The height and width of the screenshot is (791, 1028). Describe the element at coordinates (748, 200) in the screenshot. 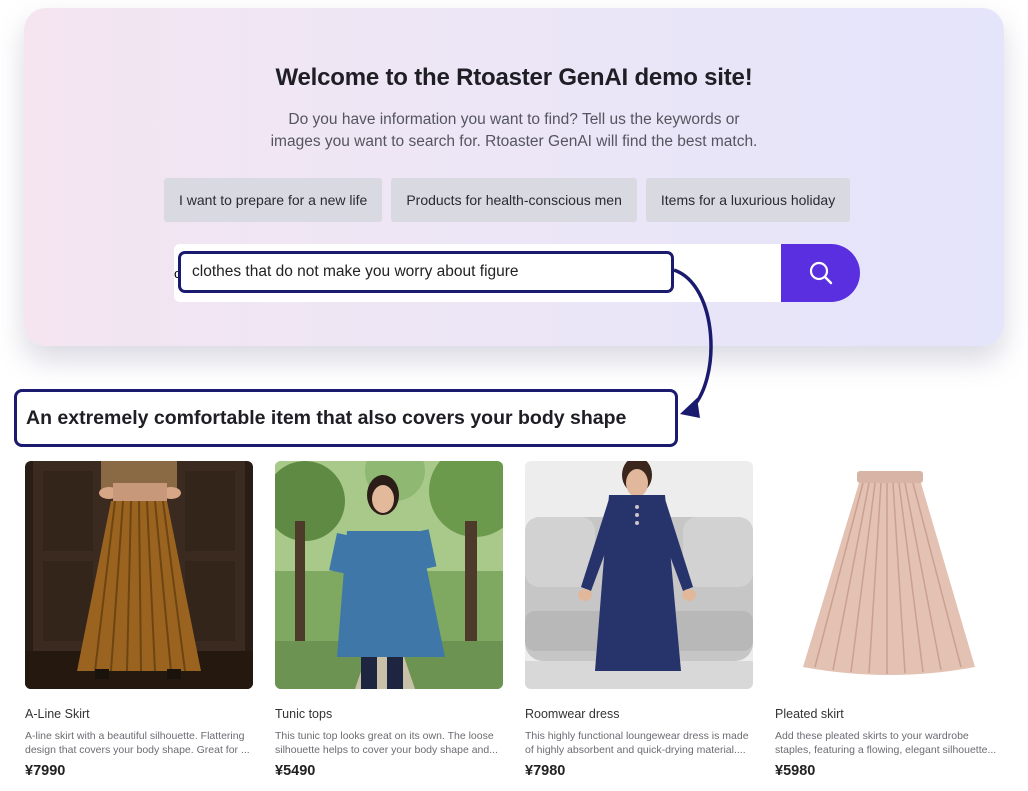

I see `suggestion-chip-luxurious-holiday: Items for a luxurious holiday` at that location.